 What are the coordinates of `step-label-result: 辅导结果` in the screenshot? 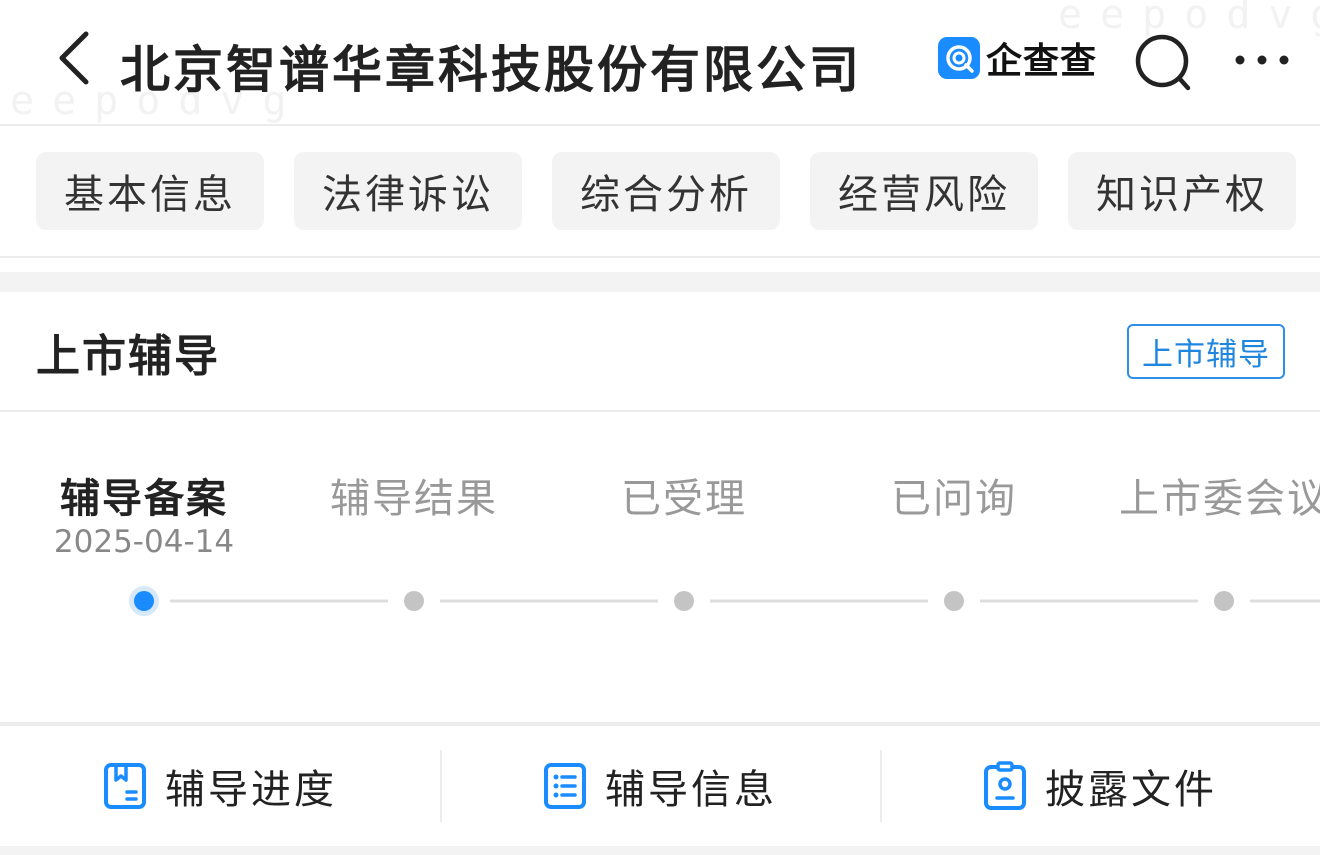 It's located at (414, 495).